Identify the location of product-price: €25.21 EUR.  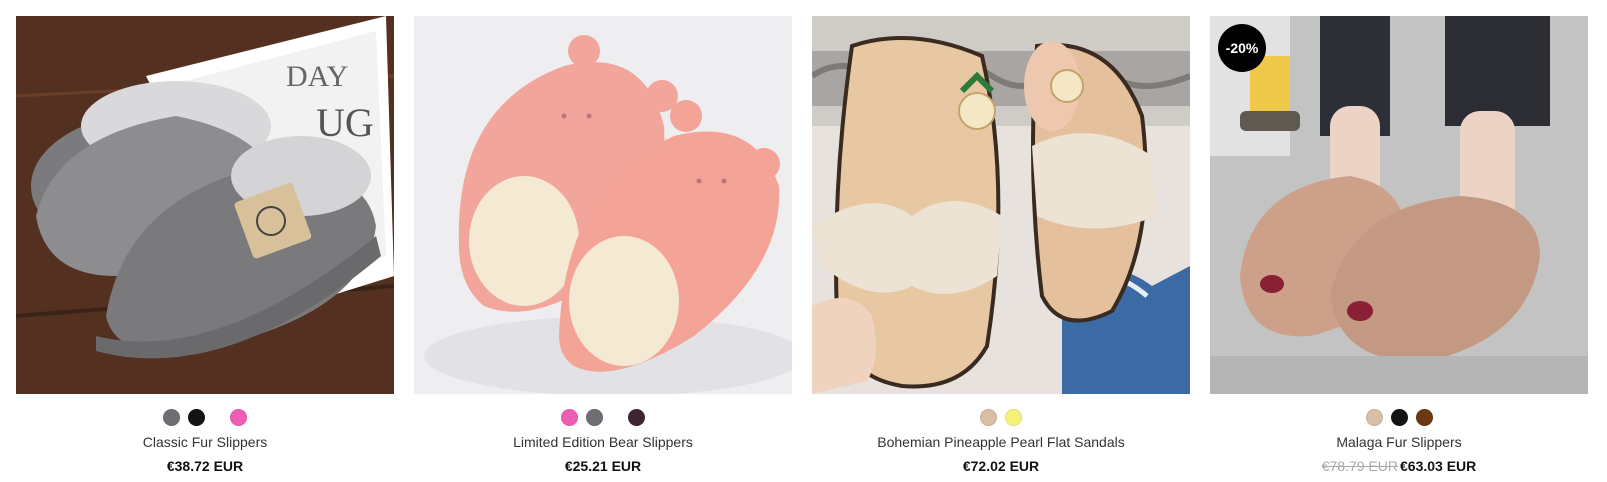
(603, 466).